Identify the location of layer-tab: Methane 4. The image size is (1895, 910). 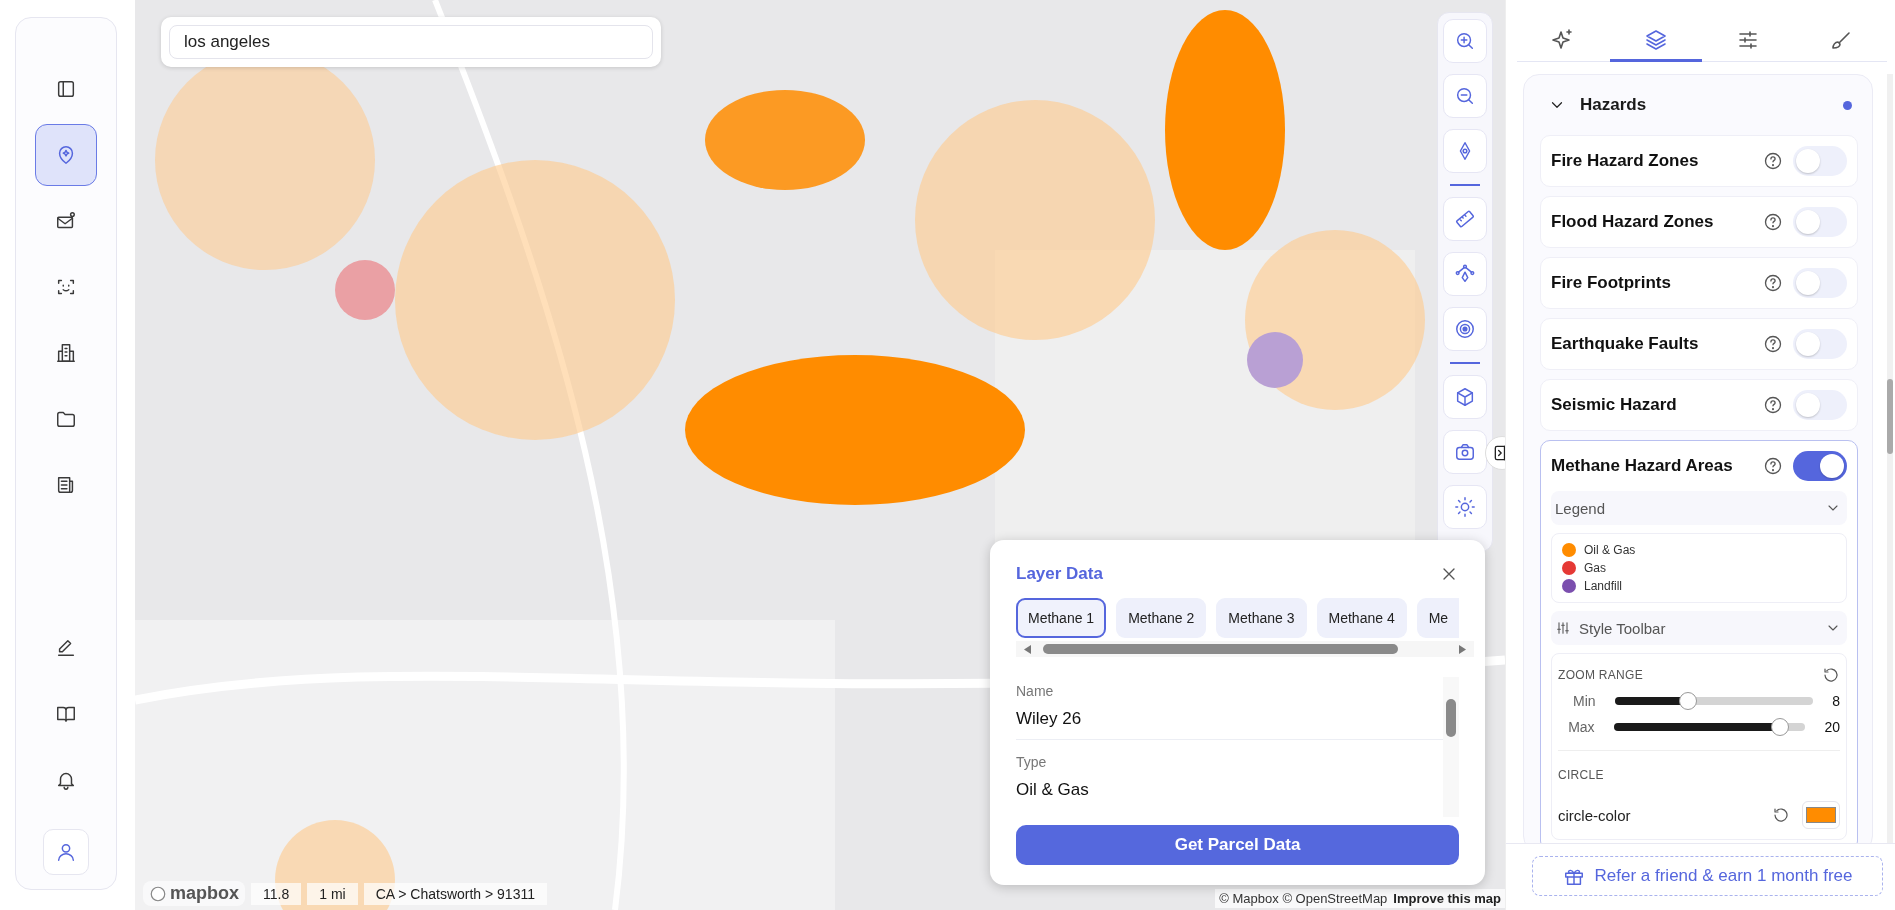
(1361, 618).